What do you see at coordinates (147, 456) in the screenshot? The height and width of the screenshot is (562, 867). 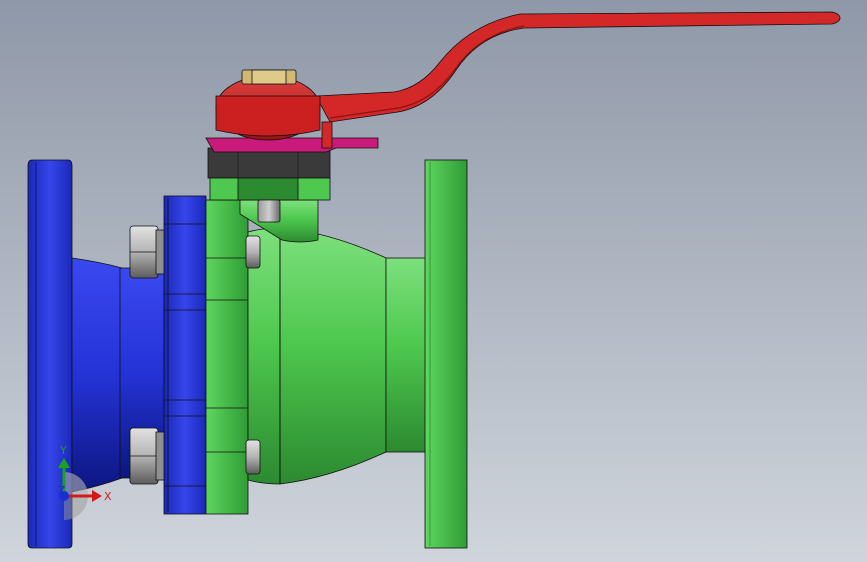 I see `bolt-lower-left` at bounding box center [147, 456].